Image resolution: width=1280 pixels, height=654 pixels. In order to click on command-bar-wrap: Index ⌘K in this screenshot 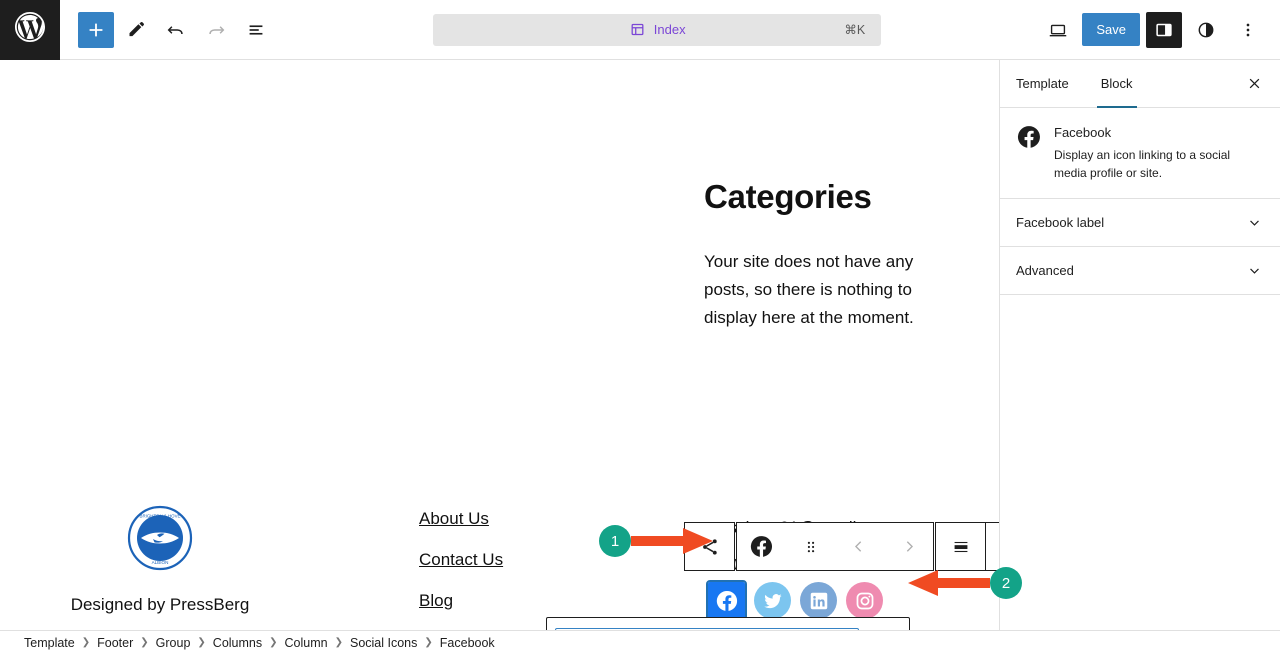, I will do `click(657, 29)`.